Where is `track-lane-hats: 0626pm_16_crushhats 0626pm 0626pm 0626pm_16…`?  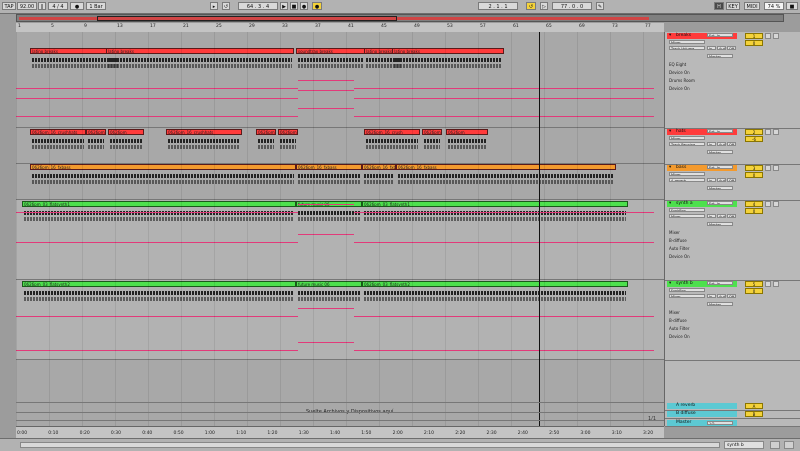
track-lane-hats: 0626pm_16_crushhats 0626pm 0626pm 0626pm_16… is located at coordinates (340, 146).